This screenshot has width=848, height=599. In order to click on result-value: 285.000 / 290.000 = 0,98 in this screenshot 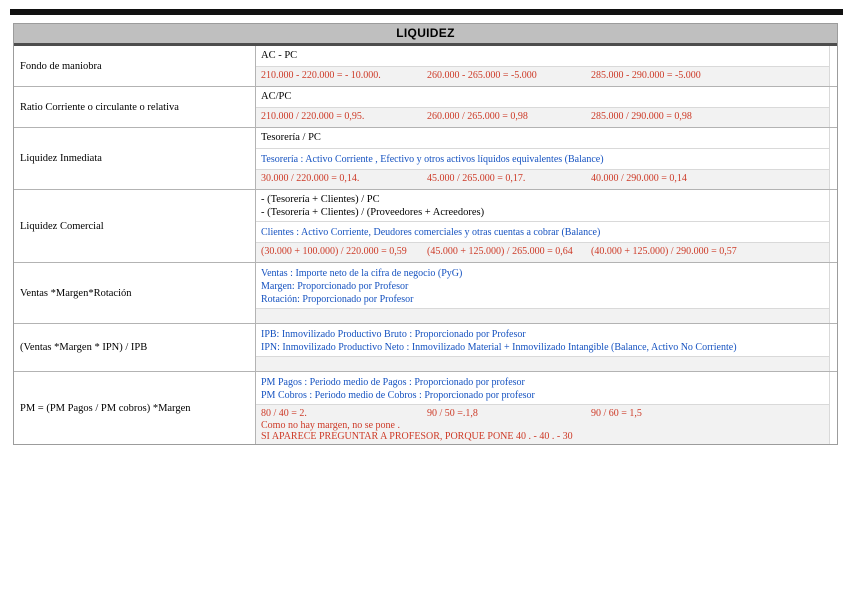, I will do `click(641, 116)`.